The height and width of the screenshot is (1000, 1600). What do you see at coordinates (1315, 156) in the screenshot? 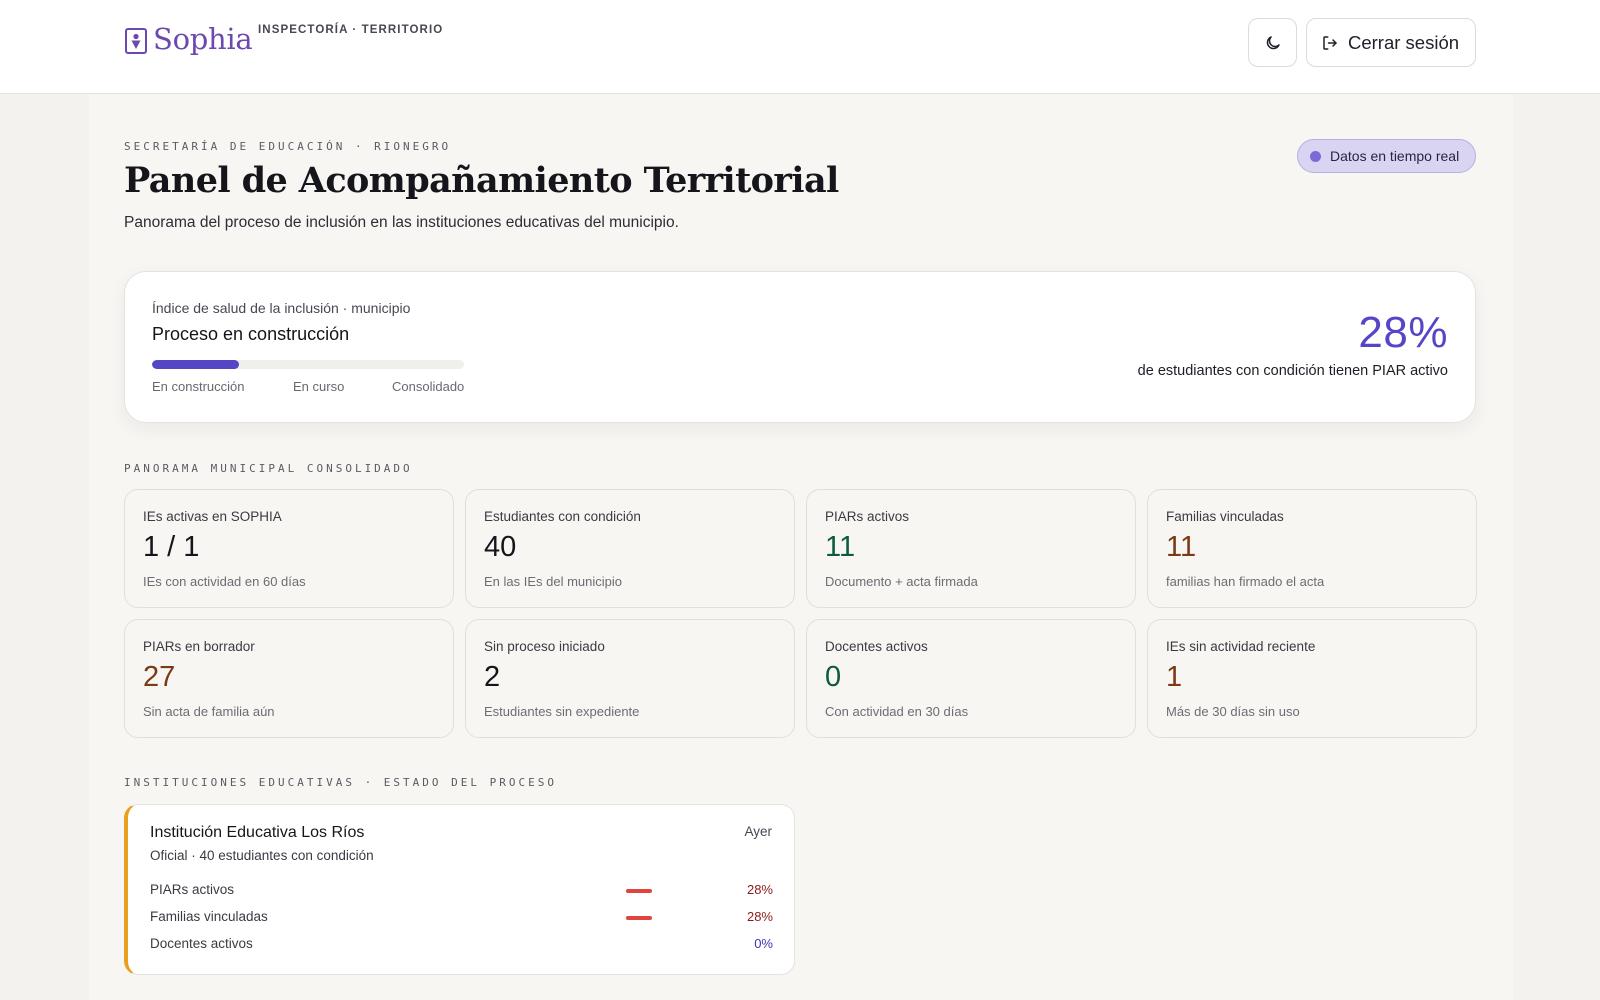
I see `live-dot-icon` at bounding box center [1315, 156].